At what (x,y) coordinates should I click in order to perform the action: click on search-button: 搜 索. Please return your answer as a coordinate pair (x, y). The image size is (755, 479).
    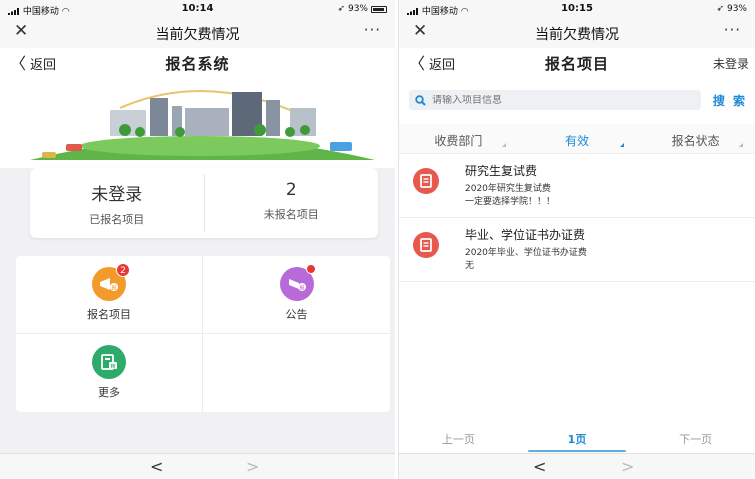
    Looking at the image, I should click on (730, 100).